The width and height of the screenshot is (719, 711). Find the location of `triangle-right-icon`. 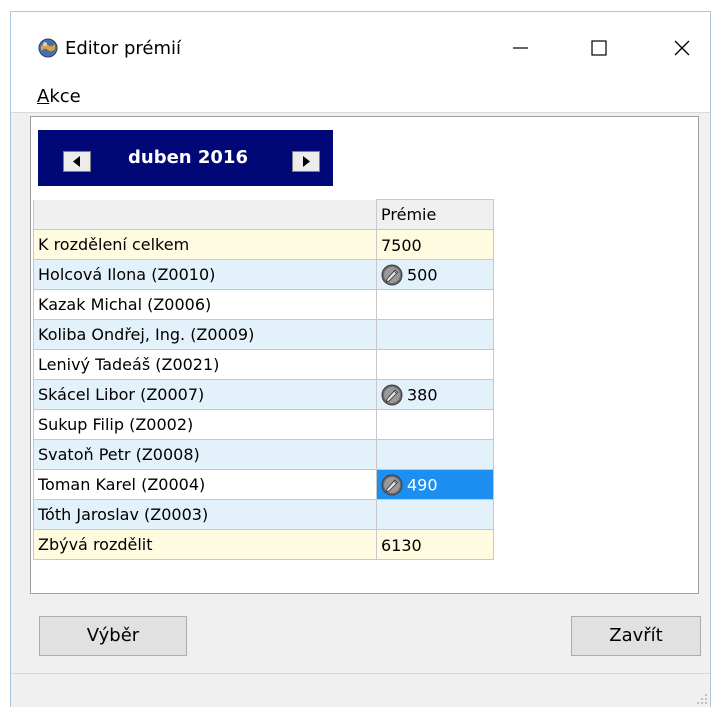

triangle-right-icon is located at coordinates (306, 161).